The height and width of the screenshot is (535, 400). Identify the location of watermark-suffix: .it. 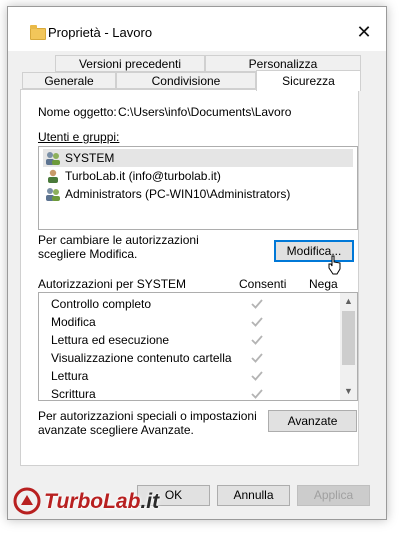
(150, 501).